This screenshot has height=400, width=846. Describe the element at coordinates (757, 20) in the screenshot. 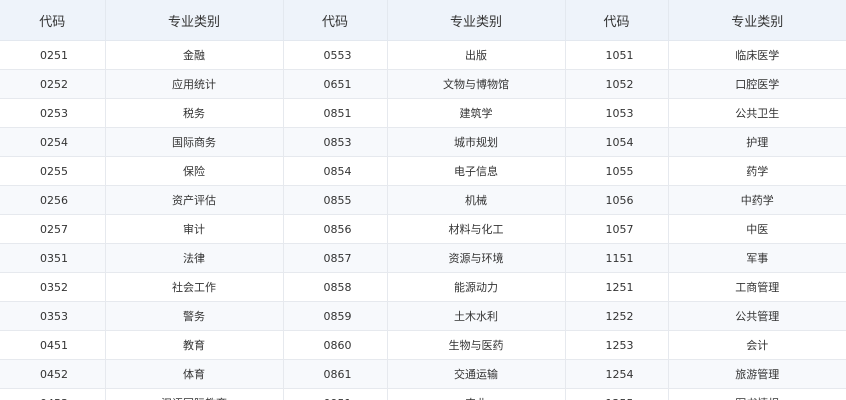

I see `header-category-3: 专业类别` at that location.